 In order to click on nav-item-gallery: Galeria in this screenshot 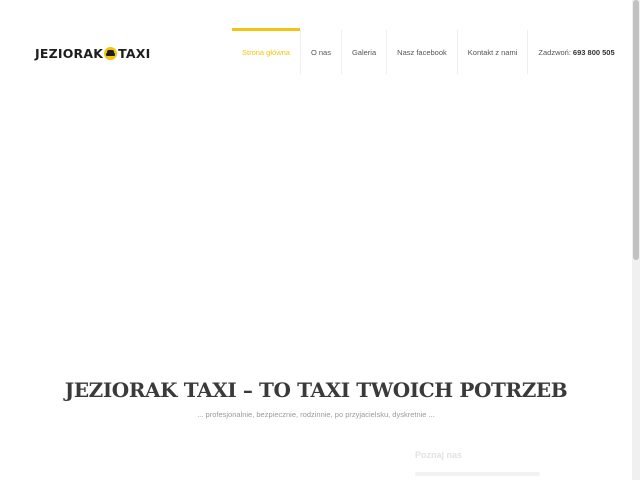, I will do `click(365, 52)`.